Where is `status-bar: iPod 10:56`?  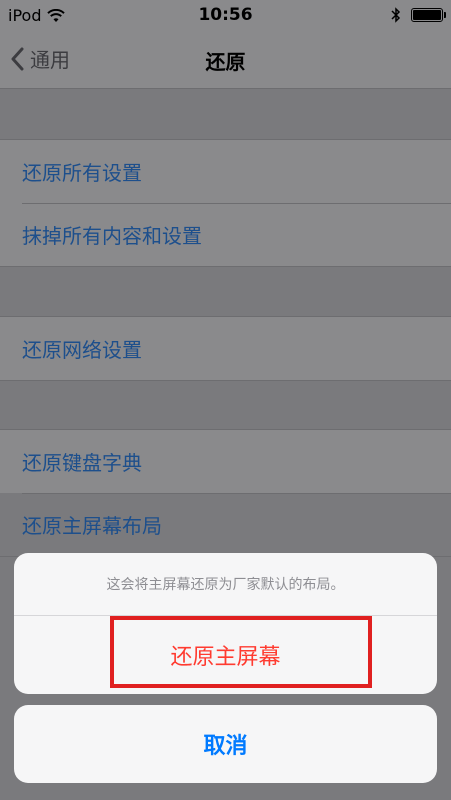 status-bar: iPod 10:56 is located at coordinates (225, 16).